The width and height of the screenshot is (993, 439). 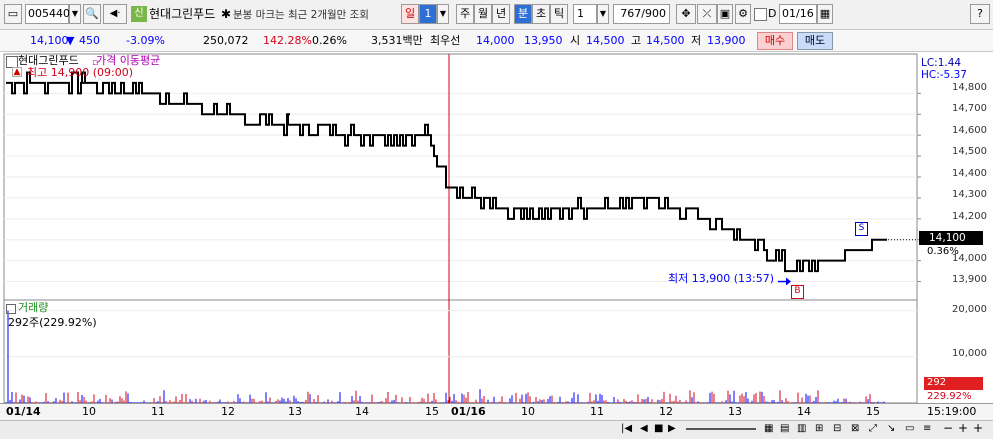 What do you see at coordinates (969, 279) in the screenshot?
I see `price-tick: 13,900` at bounding box center [969, 279].